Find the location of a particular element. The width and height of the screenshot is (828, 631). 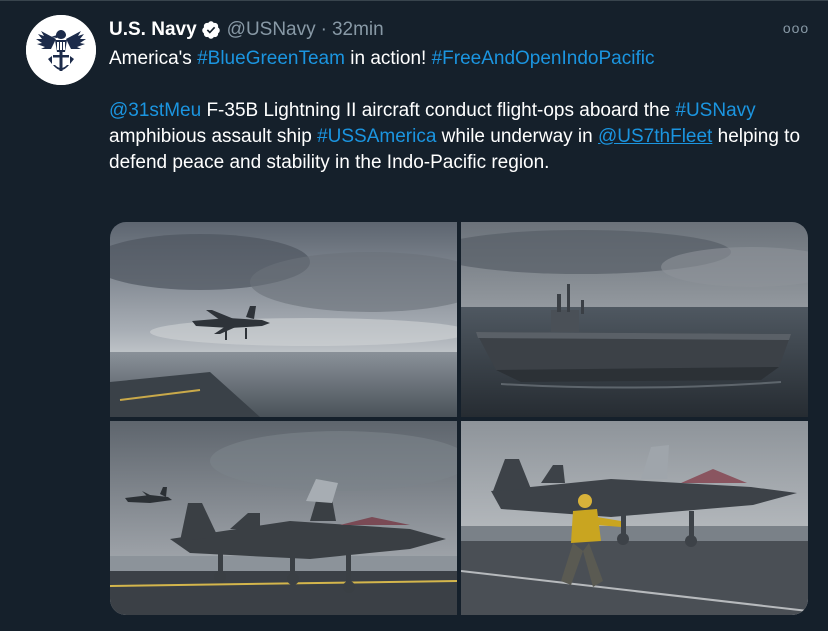

text-segment: America's is located at coordinates (153, 58).